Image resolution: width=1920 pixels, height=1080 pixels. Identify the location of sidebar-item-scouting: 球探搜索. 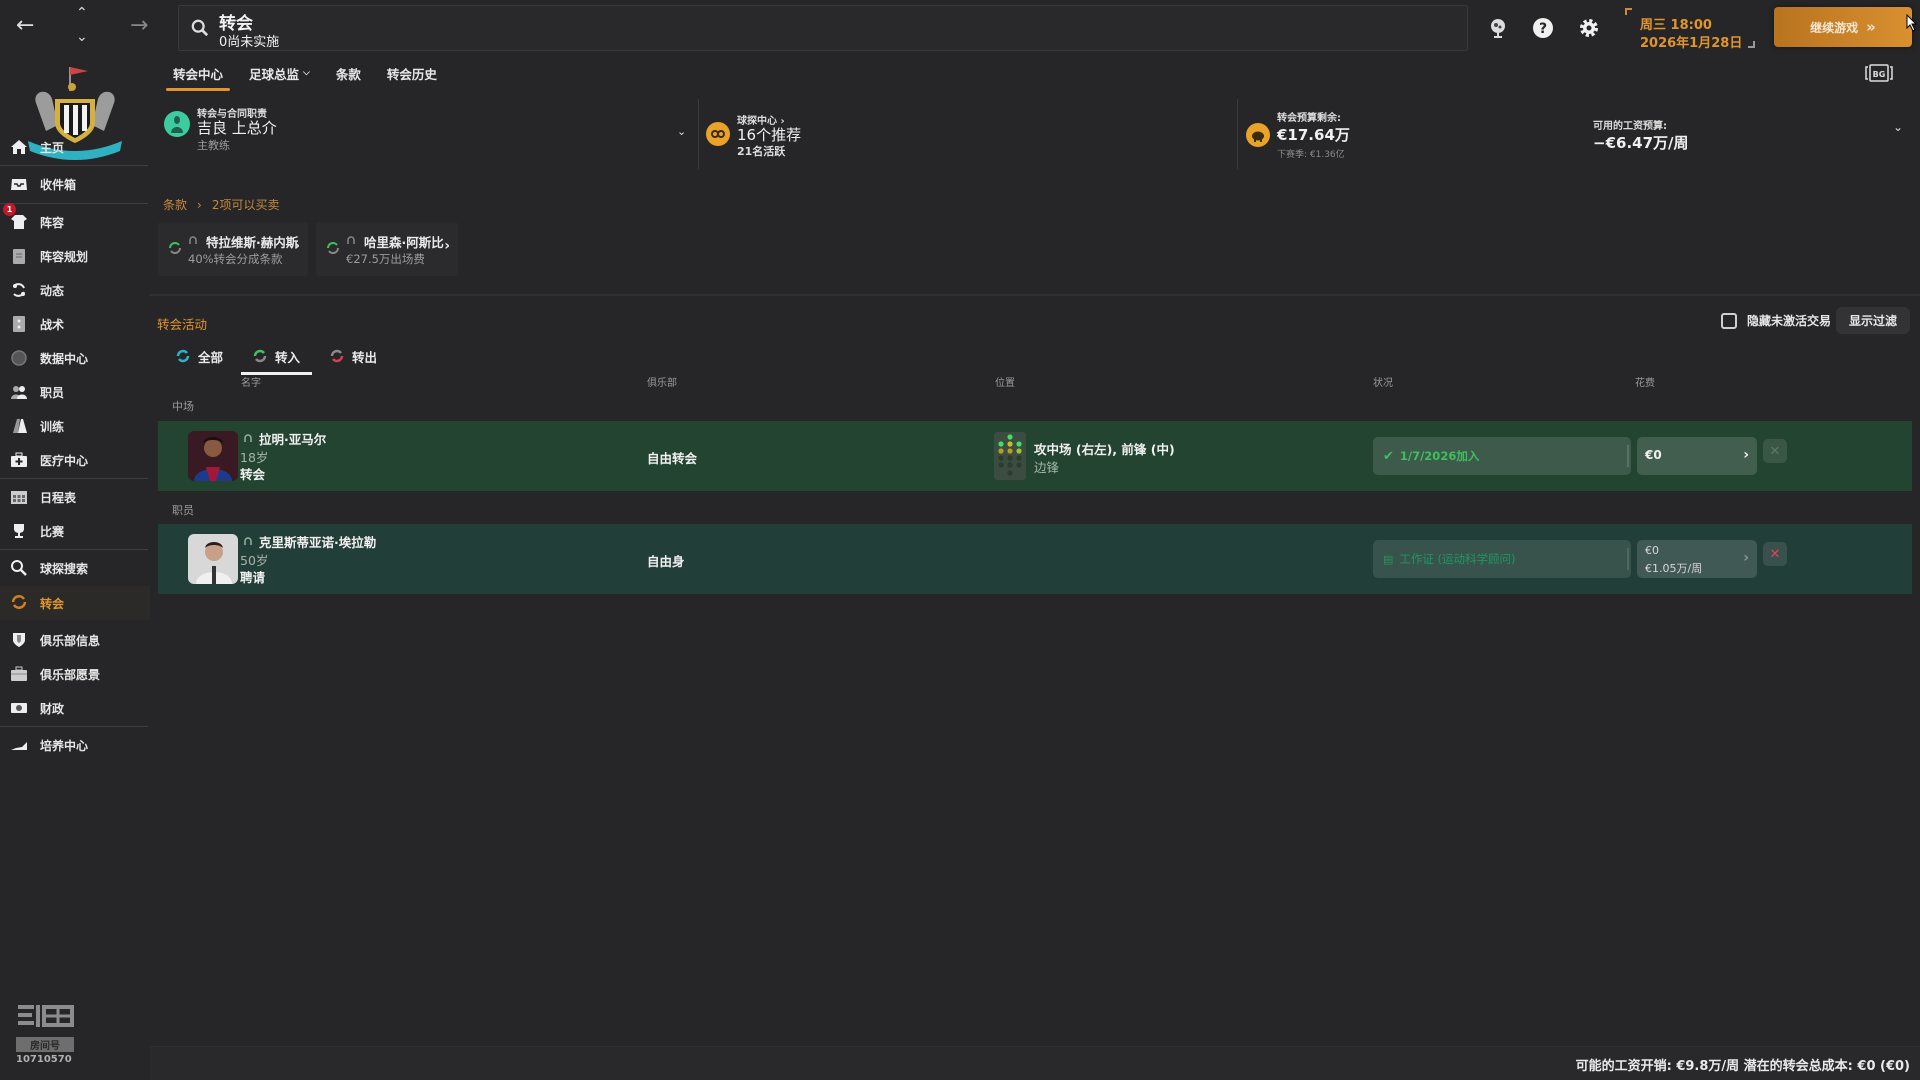
(75, 568).